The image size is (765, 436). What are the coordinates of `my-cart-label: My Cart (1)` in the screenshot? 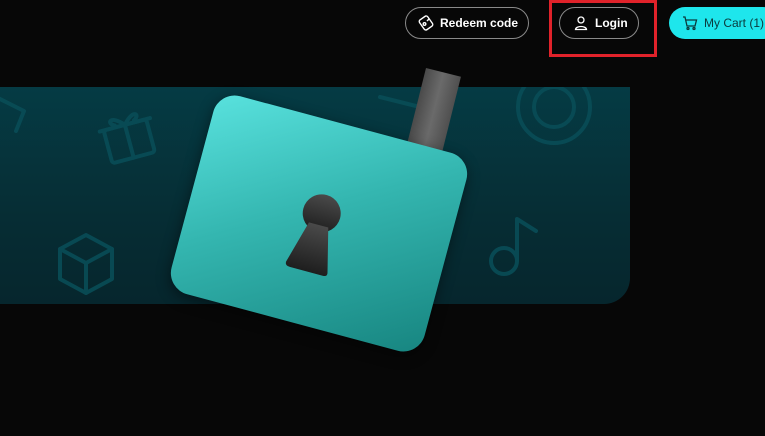 It's located at (734, 23).